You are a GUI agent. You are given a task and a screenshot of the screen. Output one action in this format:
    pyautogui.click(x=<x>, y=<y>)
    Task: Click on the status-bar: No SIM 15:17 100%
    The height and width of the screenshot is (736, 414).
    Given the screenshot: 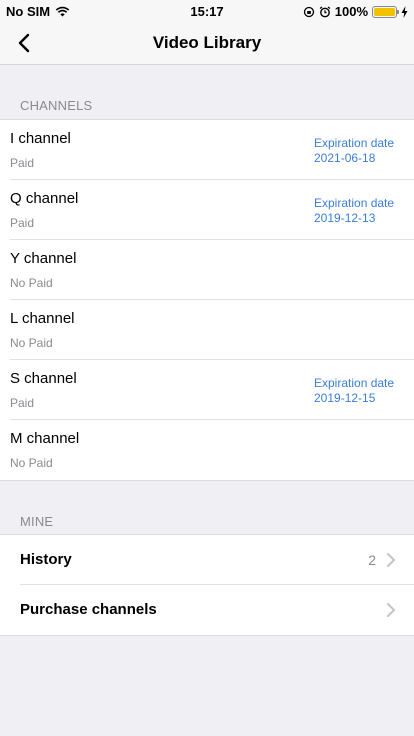 What is the action you would take?
    pyautogui.click(x=207, y=11)
    